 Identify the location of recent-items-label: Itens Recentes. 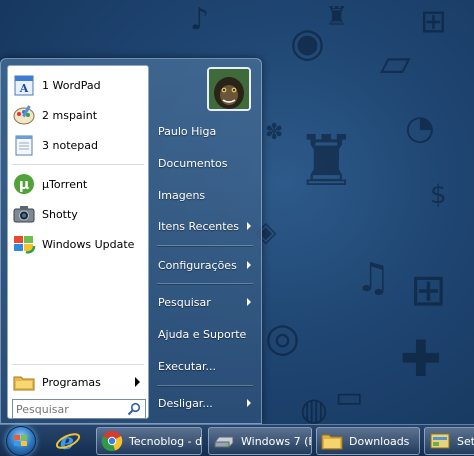
(199, 226).